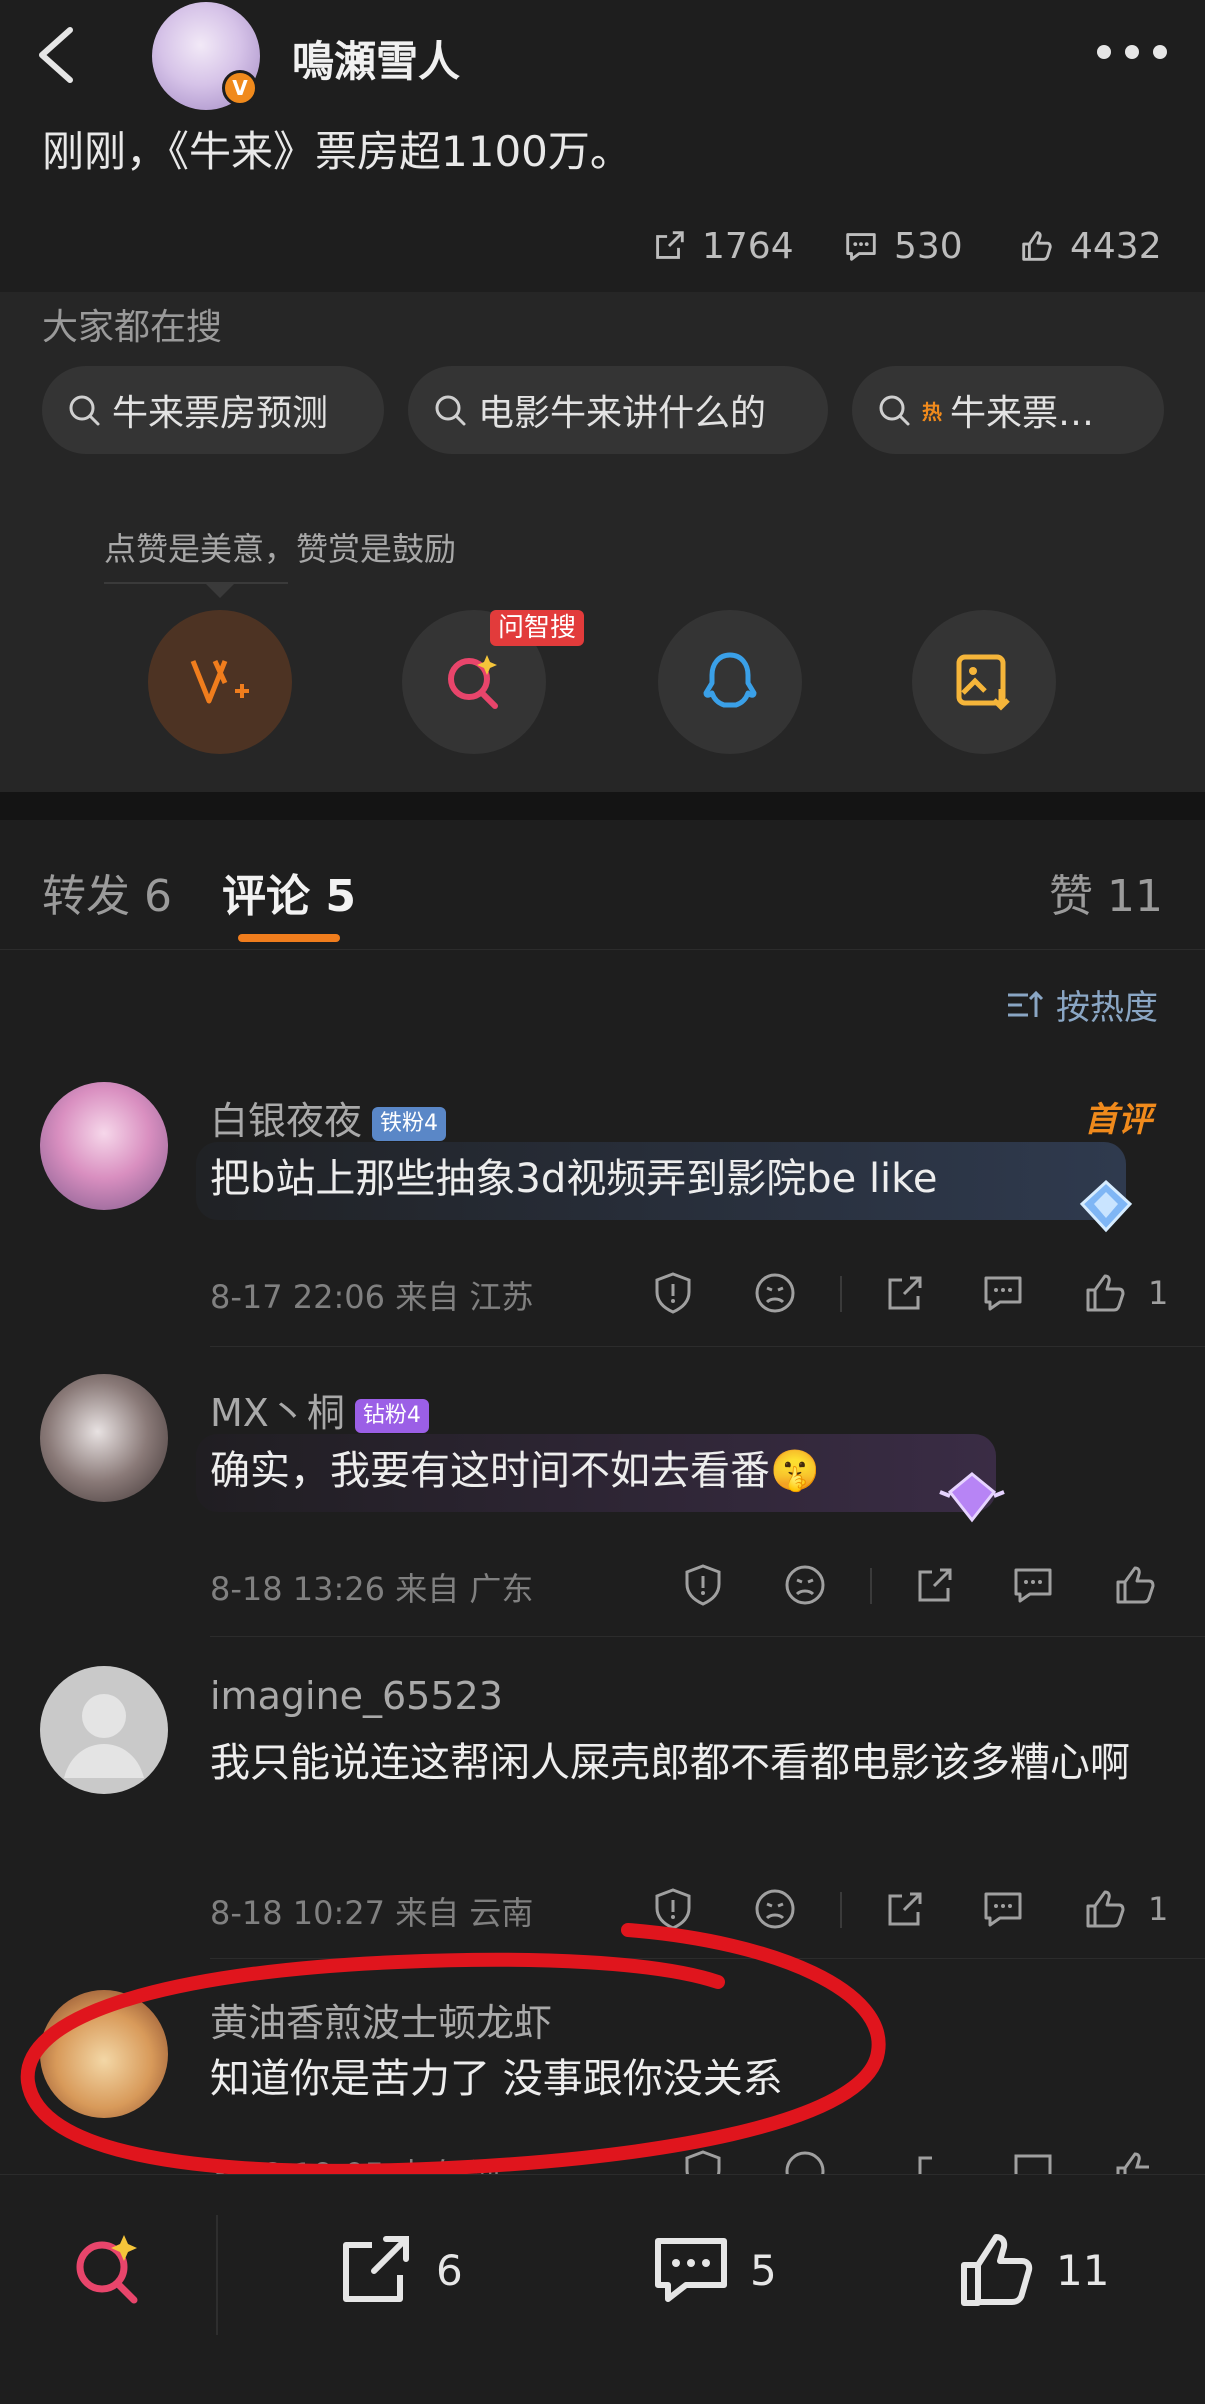 Image resolution: width=1205 pixels, height=2404 pixels. Describe the element at coordinates (381, 2019) in the screenshot. I see `comment-author: 黄油香煎波士顿龙虾` at that location.